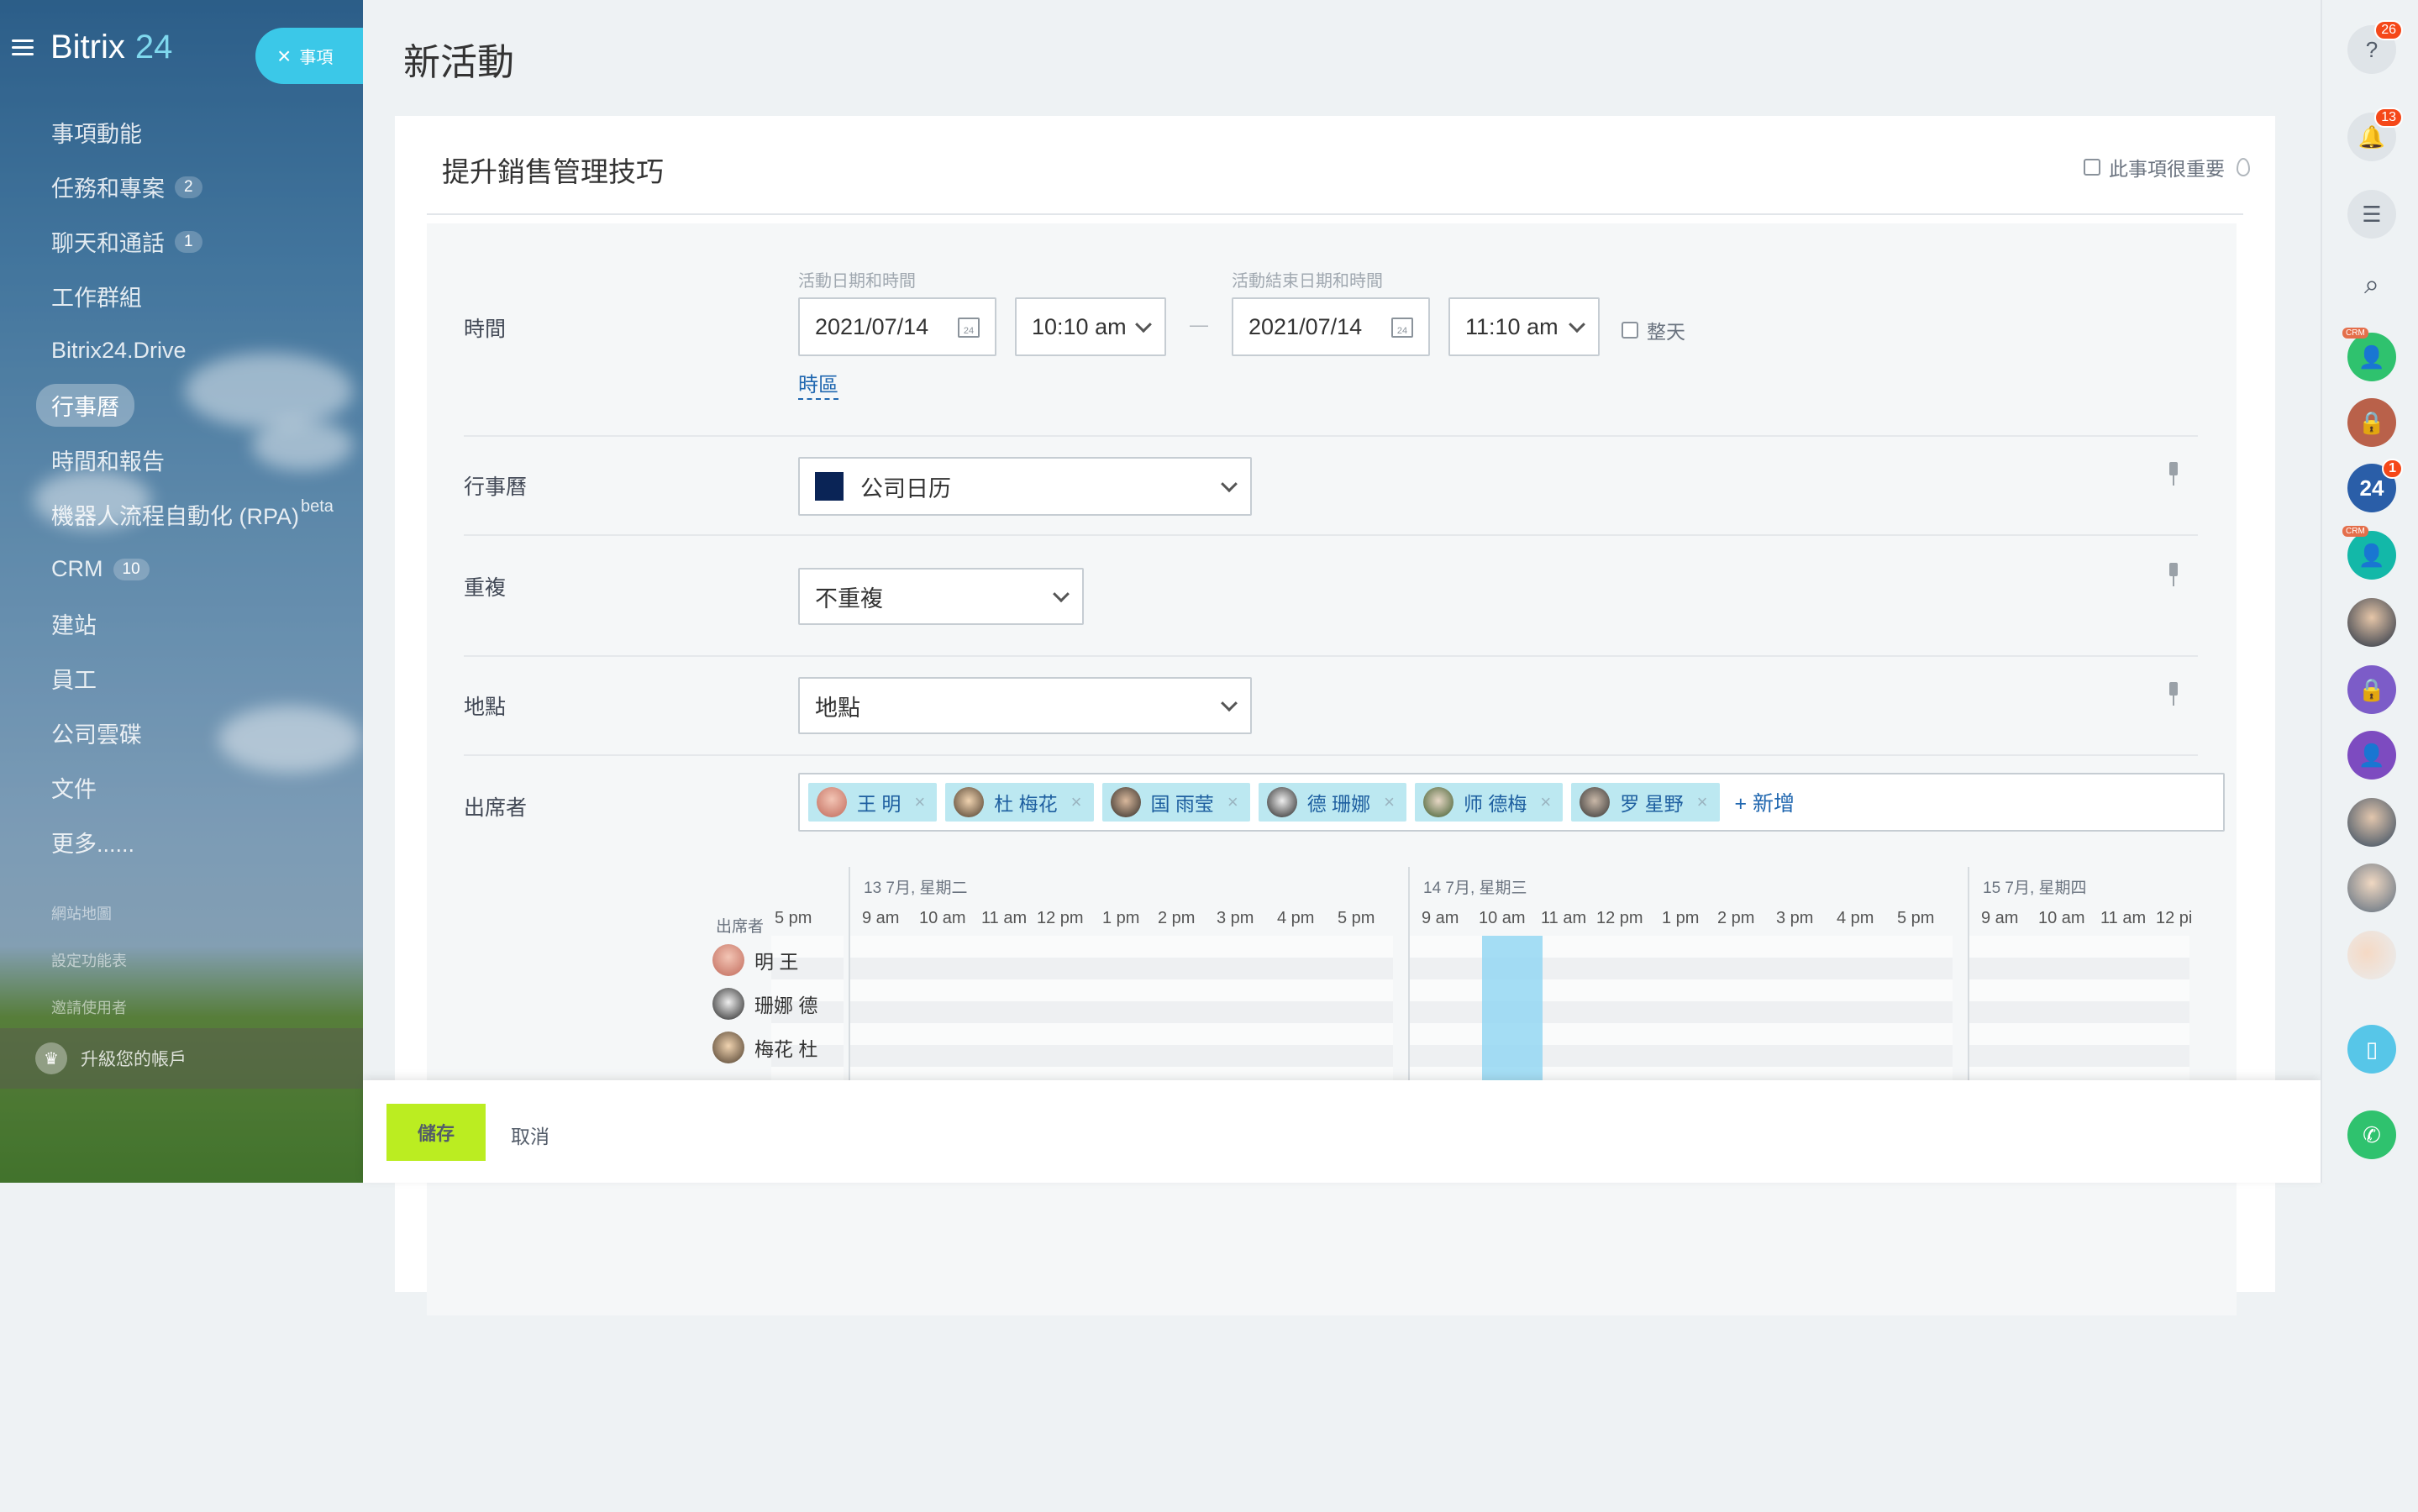  Describe the element at coordinates (74, 625) in the screenshot. I see `sidebar-item-label: 建站` at that location.